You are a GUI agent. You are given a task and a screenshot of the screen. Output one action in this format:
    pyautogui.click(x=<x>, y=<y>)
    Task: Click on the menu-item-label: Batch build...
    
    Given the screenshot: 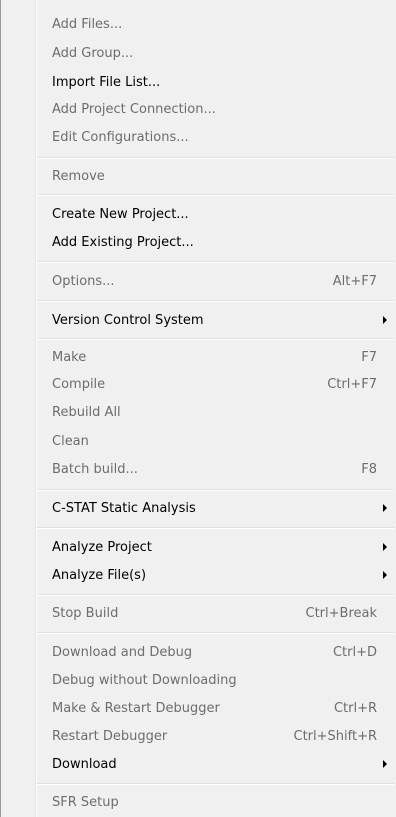 What is the action you would take?
    pyautogui.click(x=95, y=469)
    